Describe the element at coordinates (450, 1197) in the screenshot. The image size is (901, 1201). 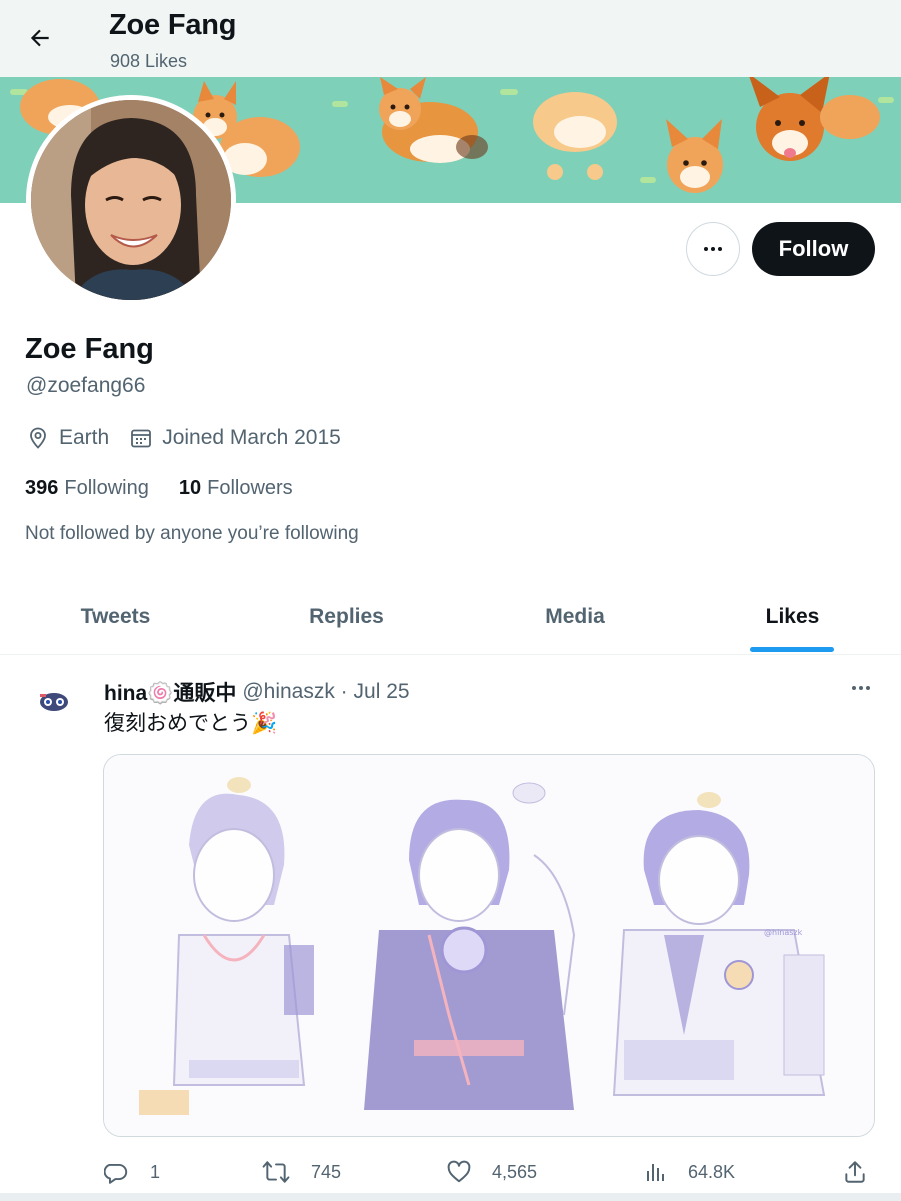
I see `bottom-edge` at that location.